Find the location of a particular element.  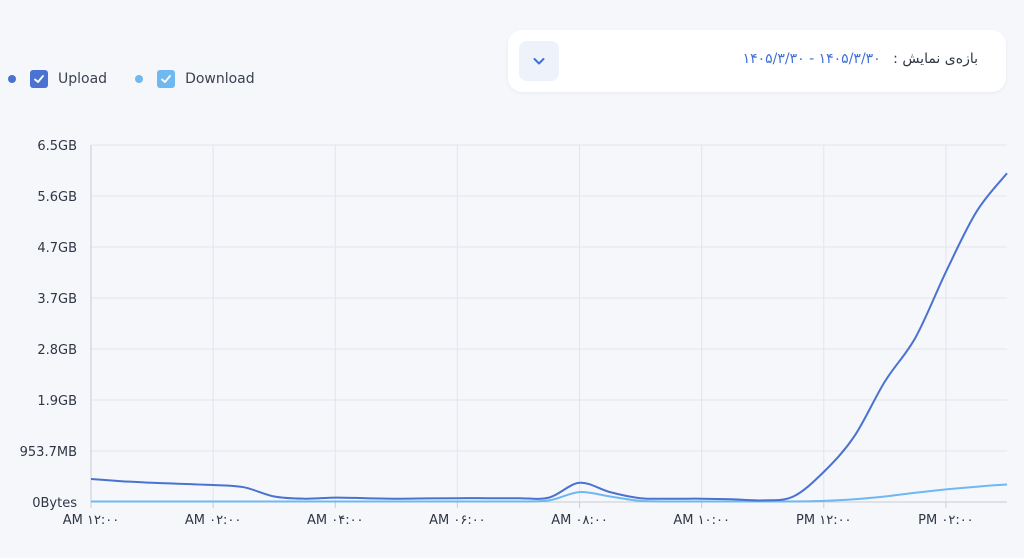

chart-legend: Upload Download is located at coordinates (131, 79).